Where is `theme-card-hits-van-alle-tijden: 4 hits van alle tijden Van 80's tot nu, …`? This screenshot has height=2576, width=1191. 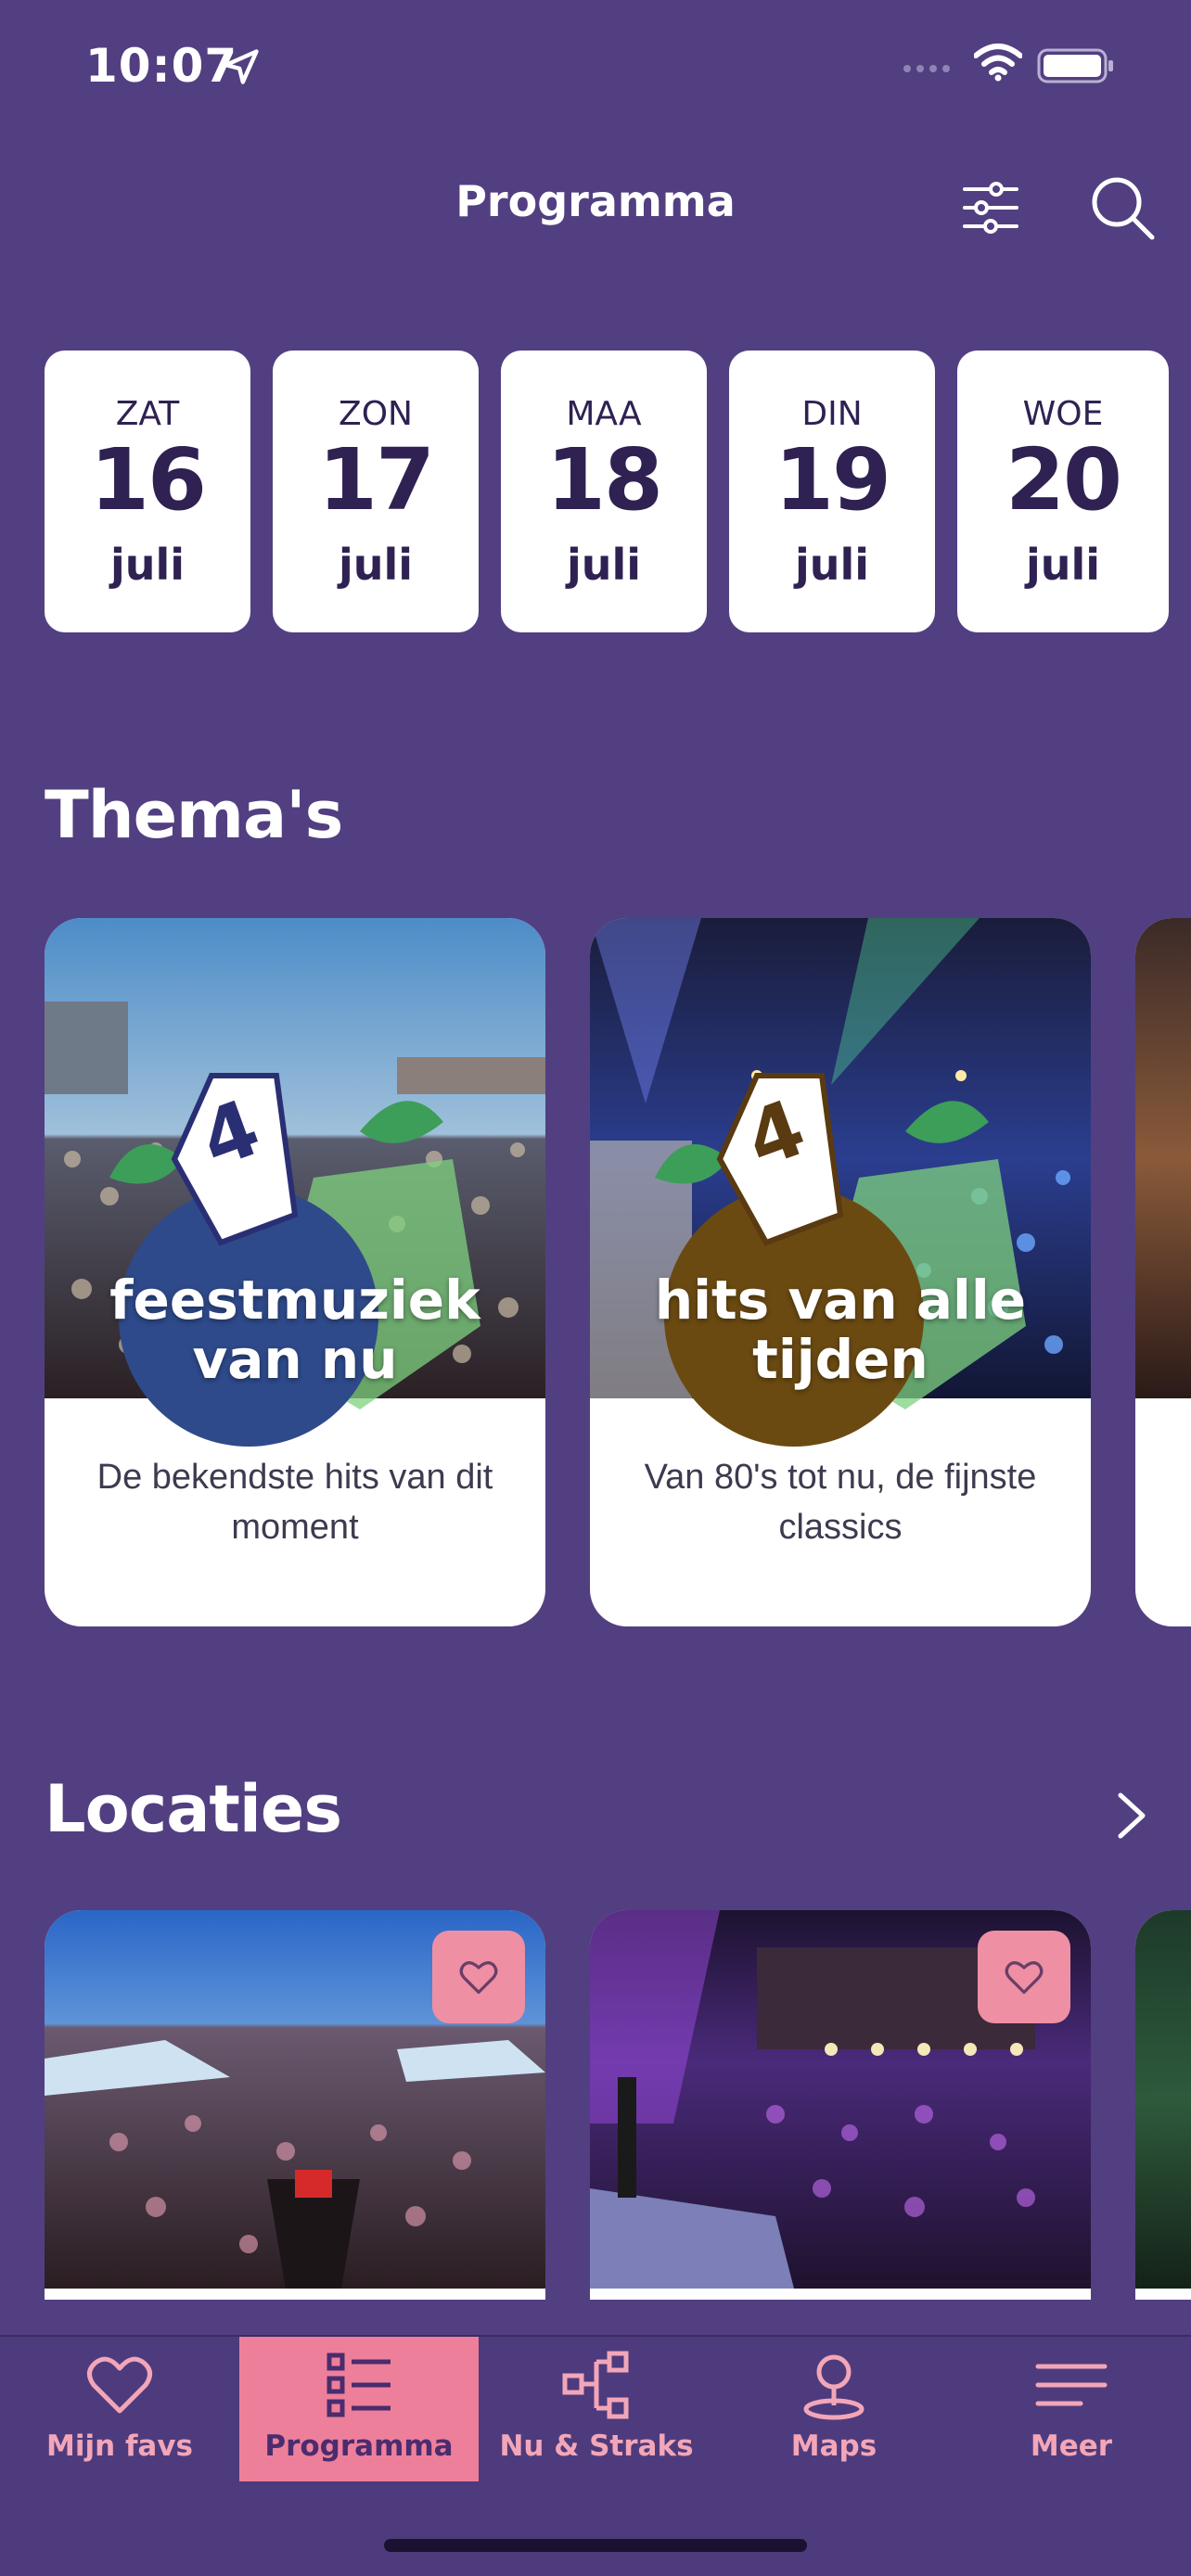 theme-card-hits-van-alle-tijden: 4 hits van alle tijden Van 80's tot nu, … is located at coordinates (840, 1272).